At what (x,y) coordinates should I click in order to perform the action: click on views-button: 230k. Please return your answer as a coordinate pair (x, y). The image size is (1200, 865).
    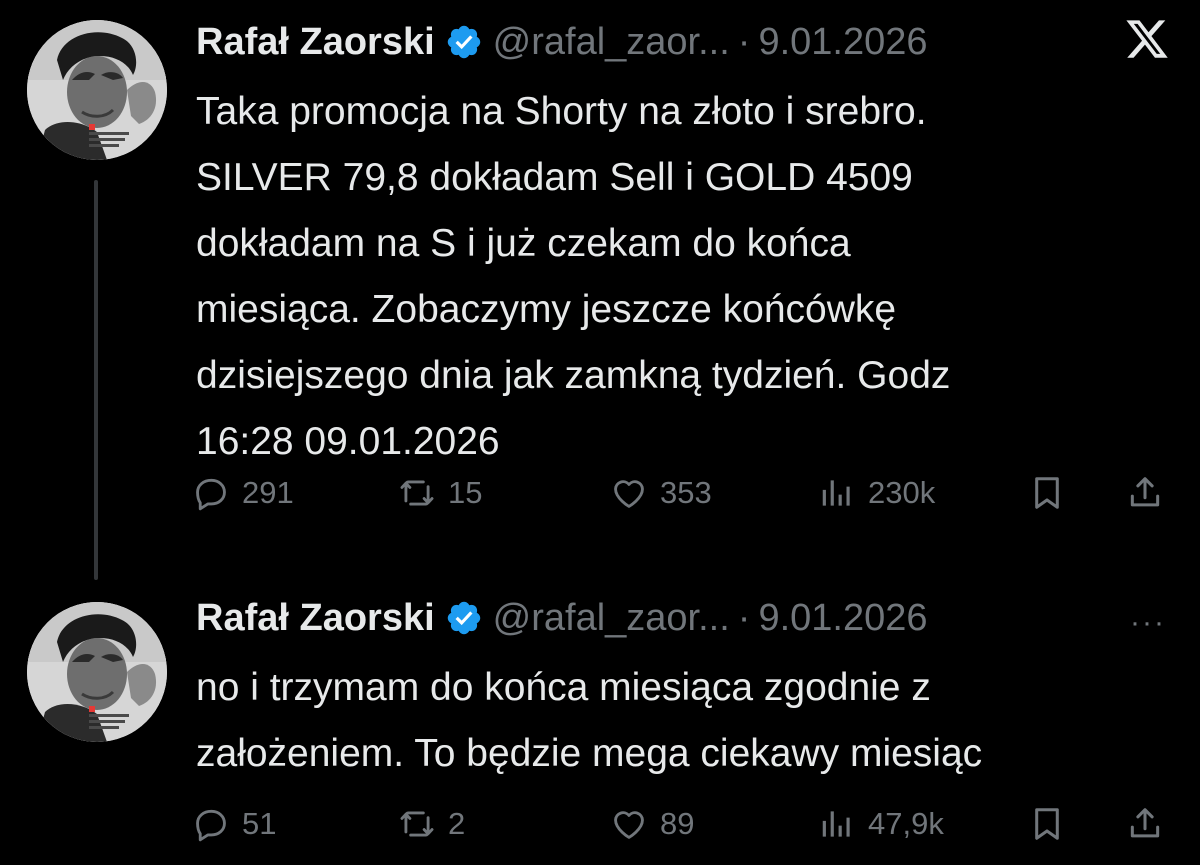
    Looking at the image, I should click on (876, 493).